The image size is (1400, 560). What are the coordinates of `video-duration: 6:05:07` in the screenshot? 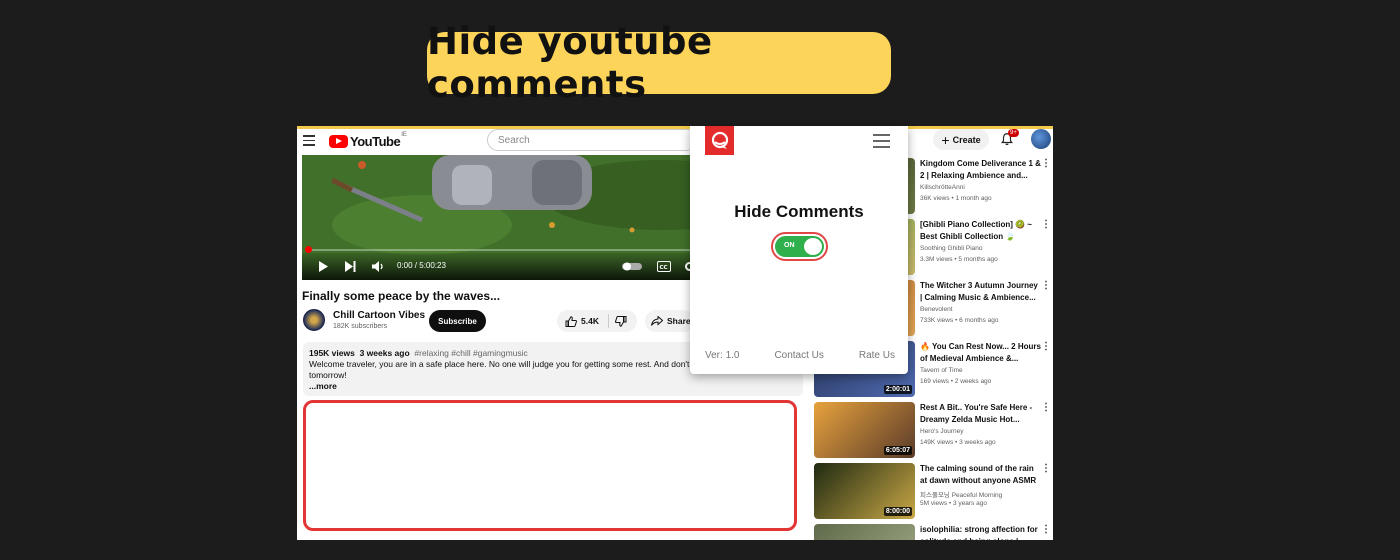 It's located at (897, 450).